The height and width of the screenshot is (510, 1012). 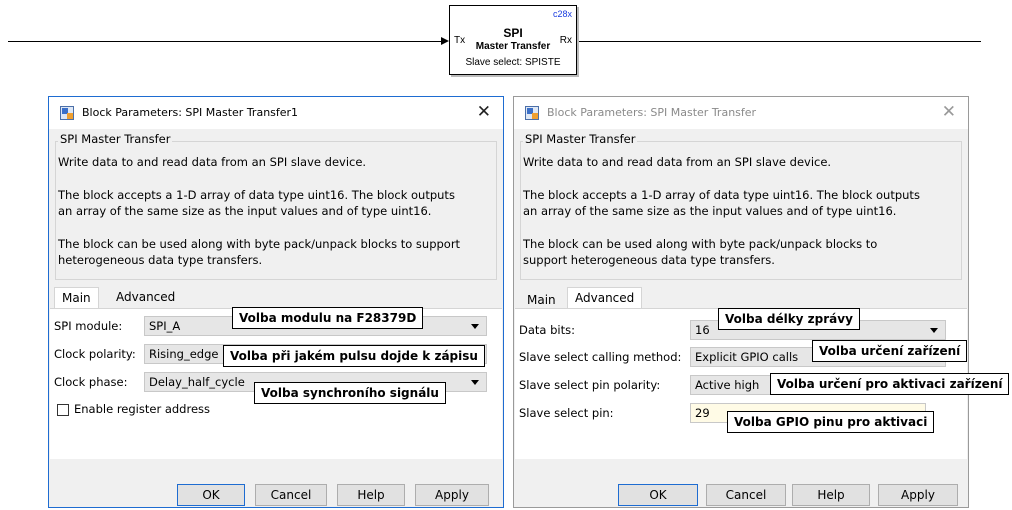 What do you see at coordinates (88, 326) in the screenshot?
I see `spi-module-label: SPI module:` at bounding box center [88, 326].